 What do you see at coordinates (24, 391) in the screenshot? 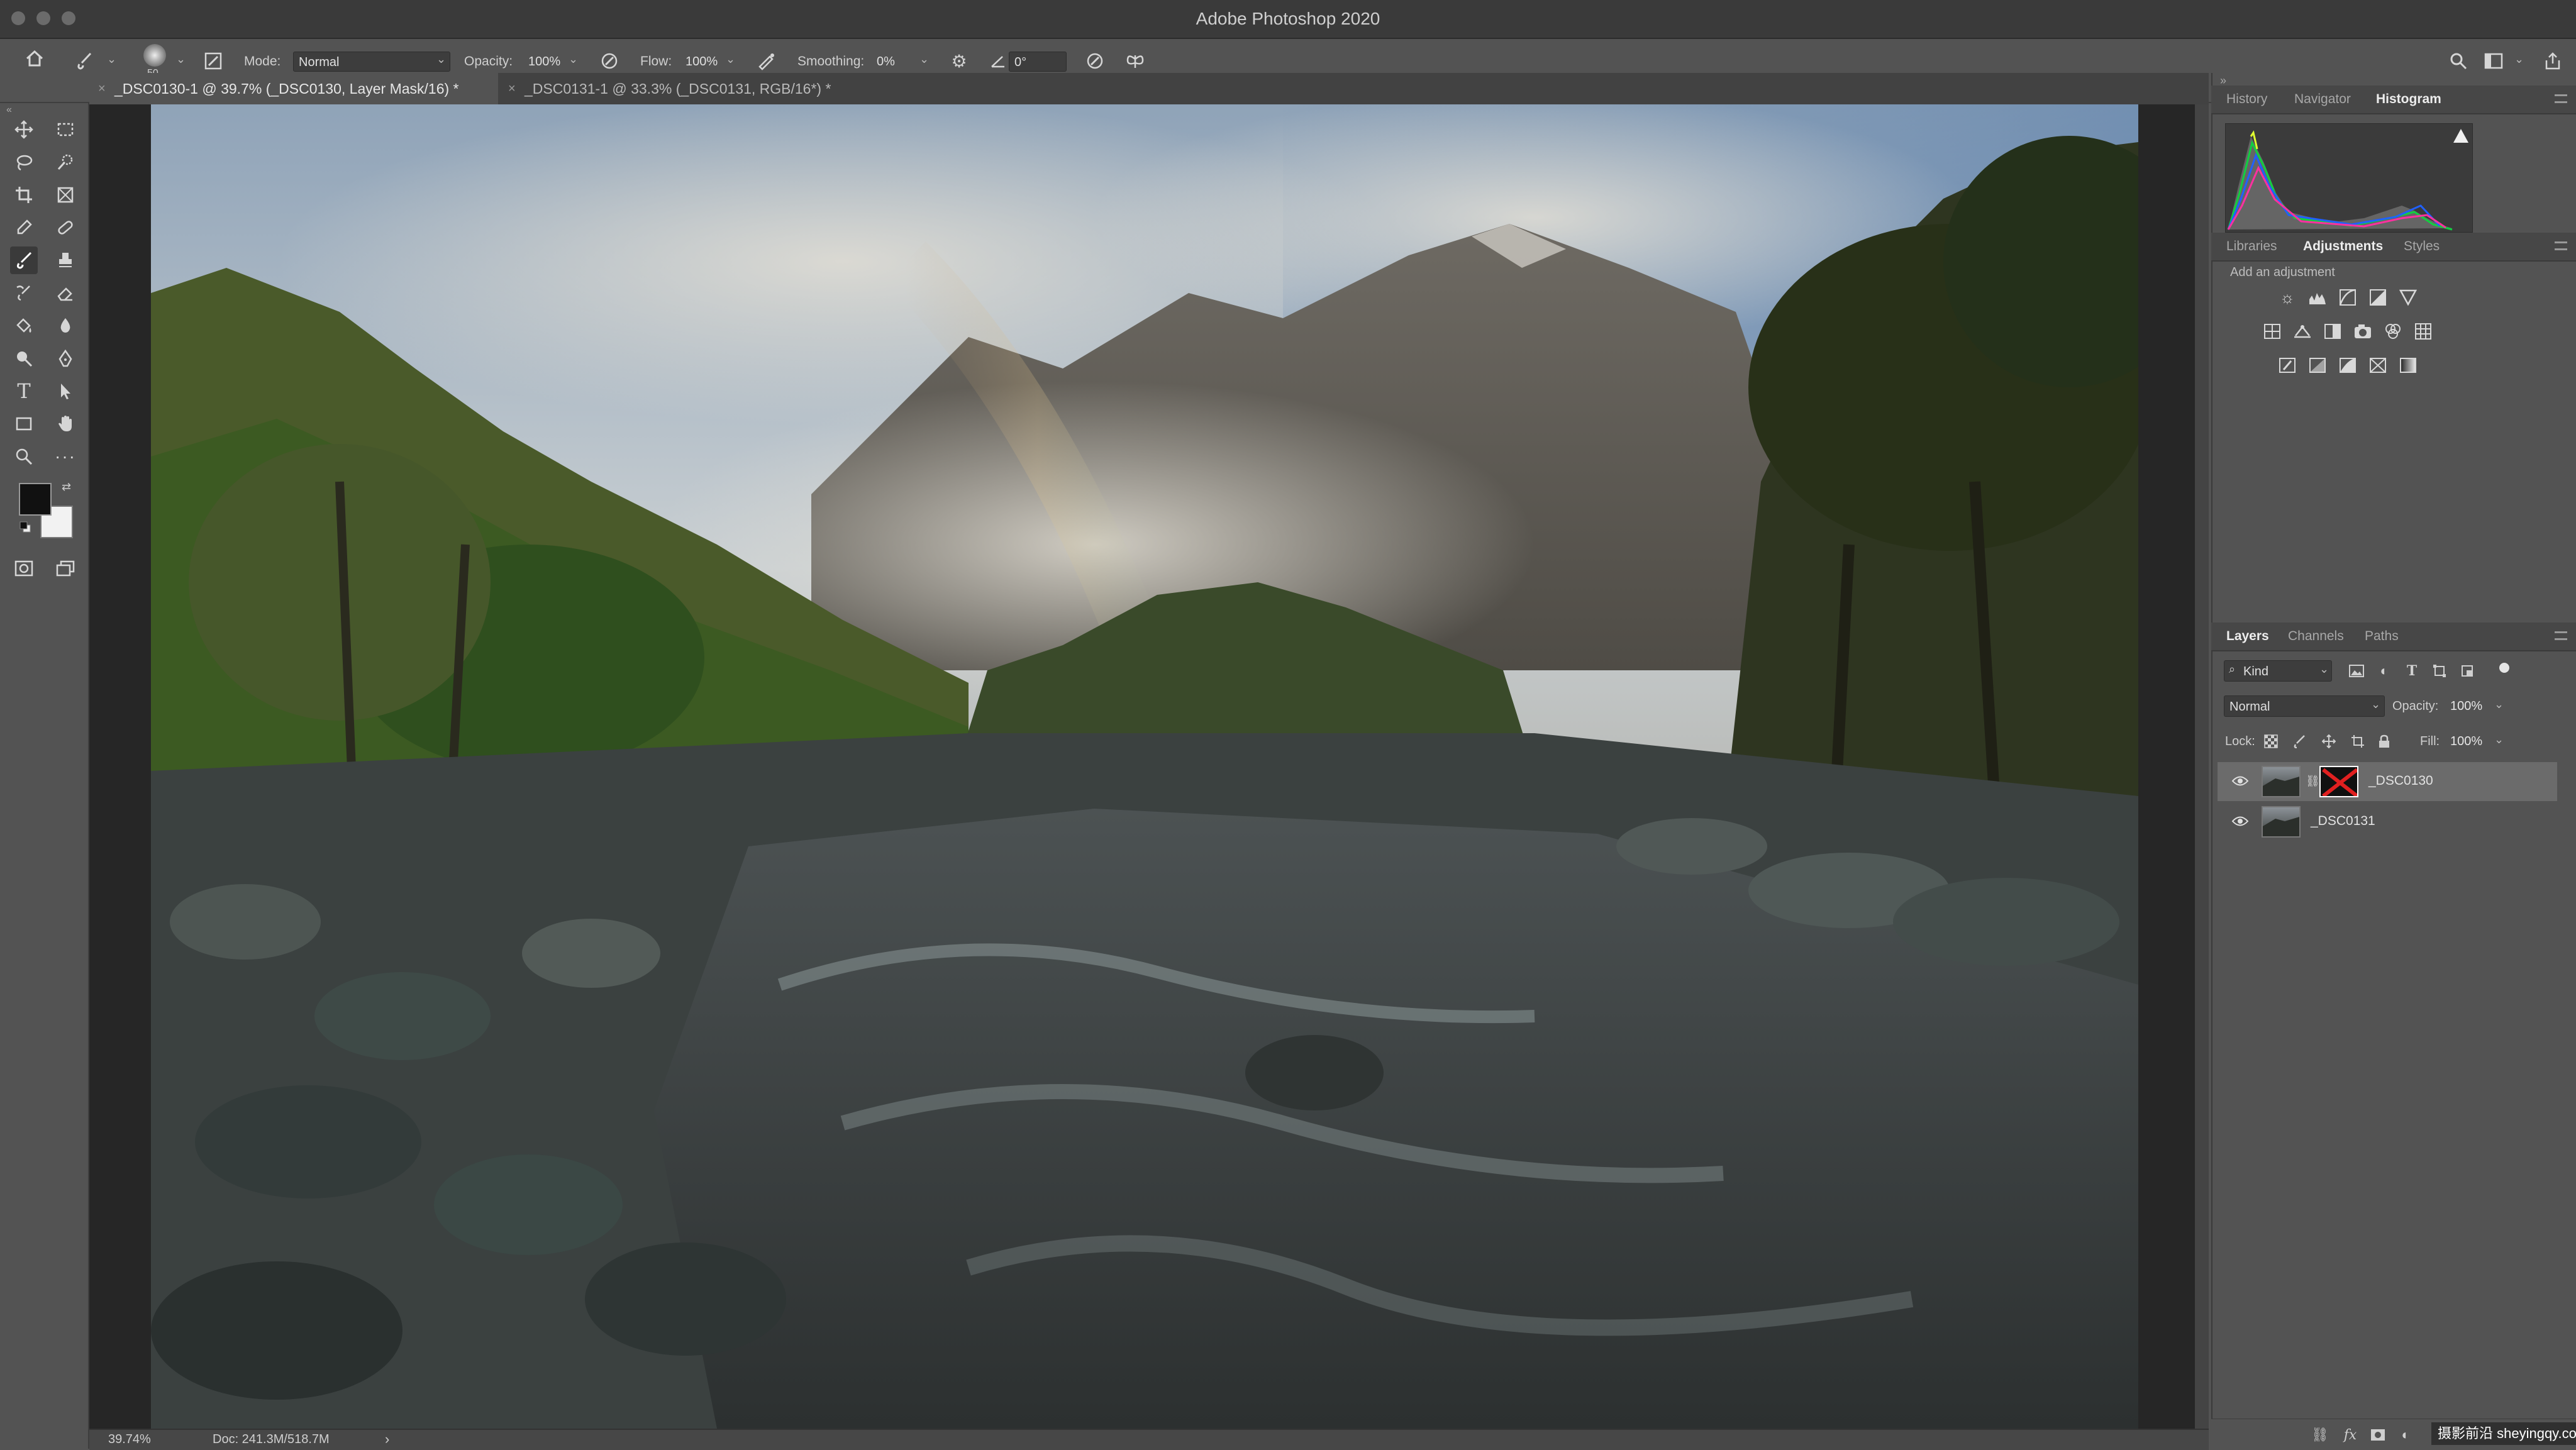
I see `type-tool-icon: T` at bounding box center [24, 391].